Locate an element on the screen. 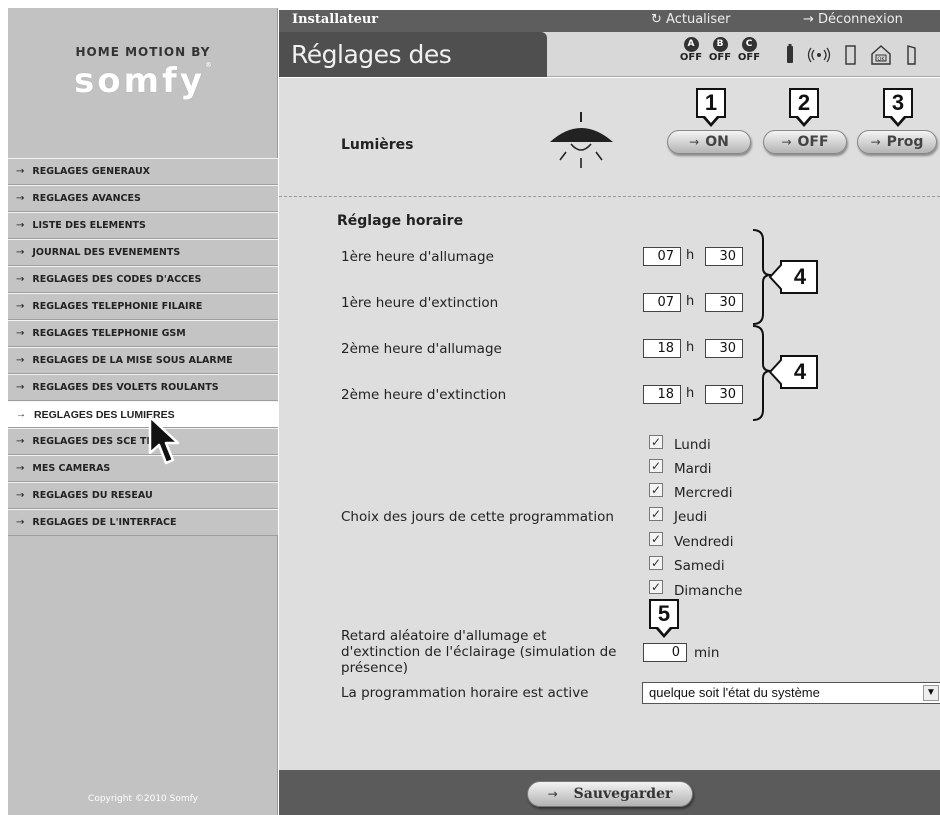  sidebar-item: → REGLAGES DES CODES D'ACCES is located at coordinates (143, 279).